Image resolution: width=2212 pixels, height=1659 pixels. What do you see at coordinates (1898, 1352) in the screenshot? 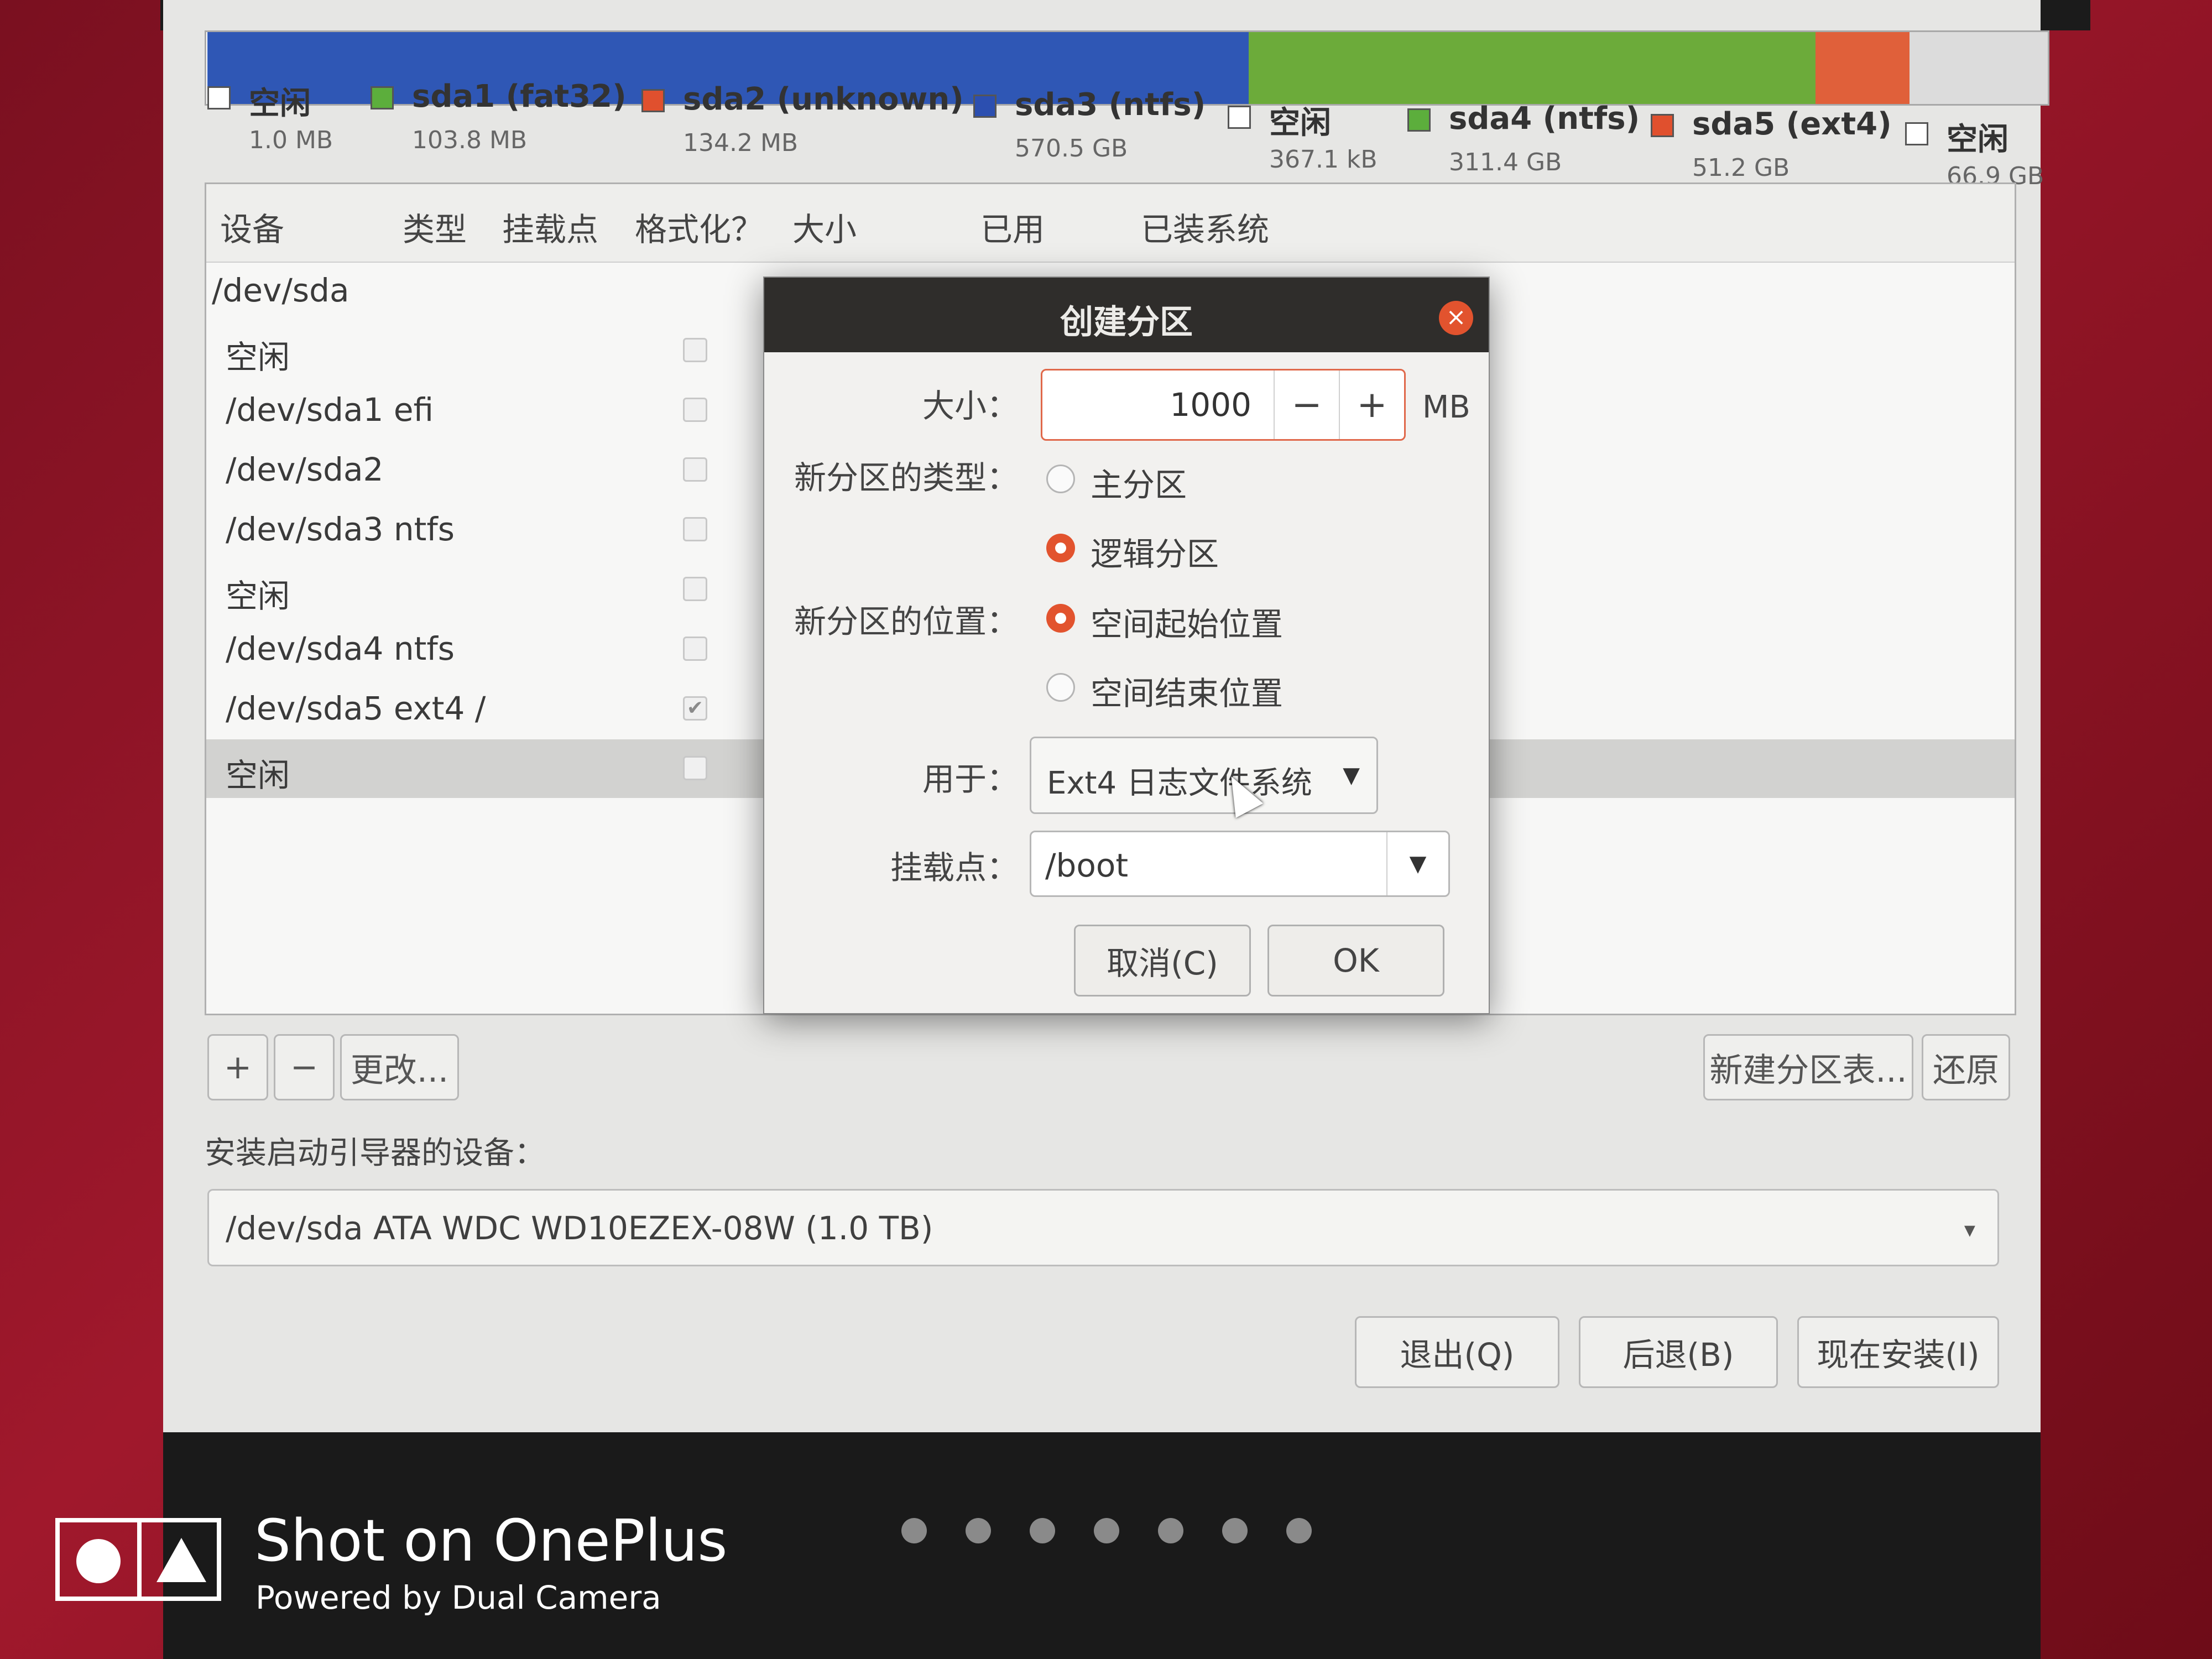
I see `install-now-button: 现在安装(I)` at bounding box center [1898, 1352].